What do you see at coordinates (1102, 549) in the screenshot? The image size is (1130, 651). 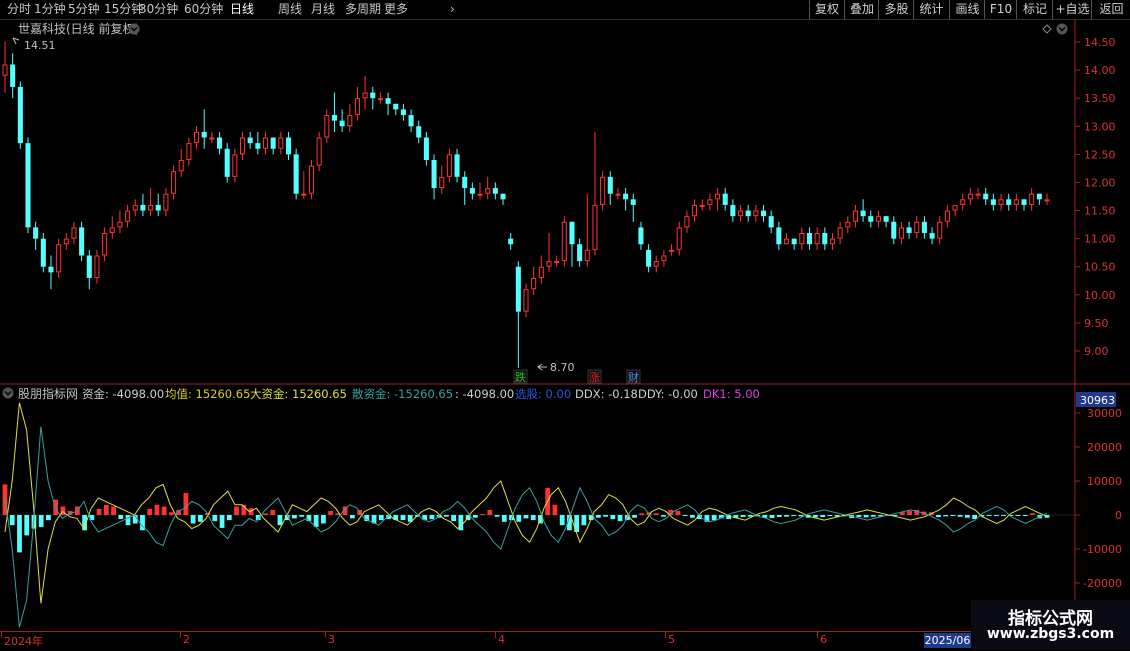 I see `ind-tick-label: -10000` at bounding box center [1102, 549].